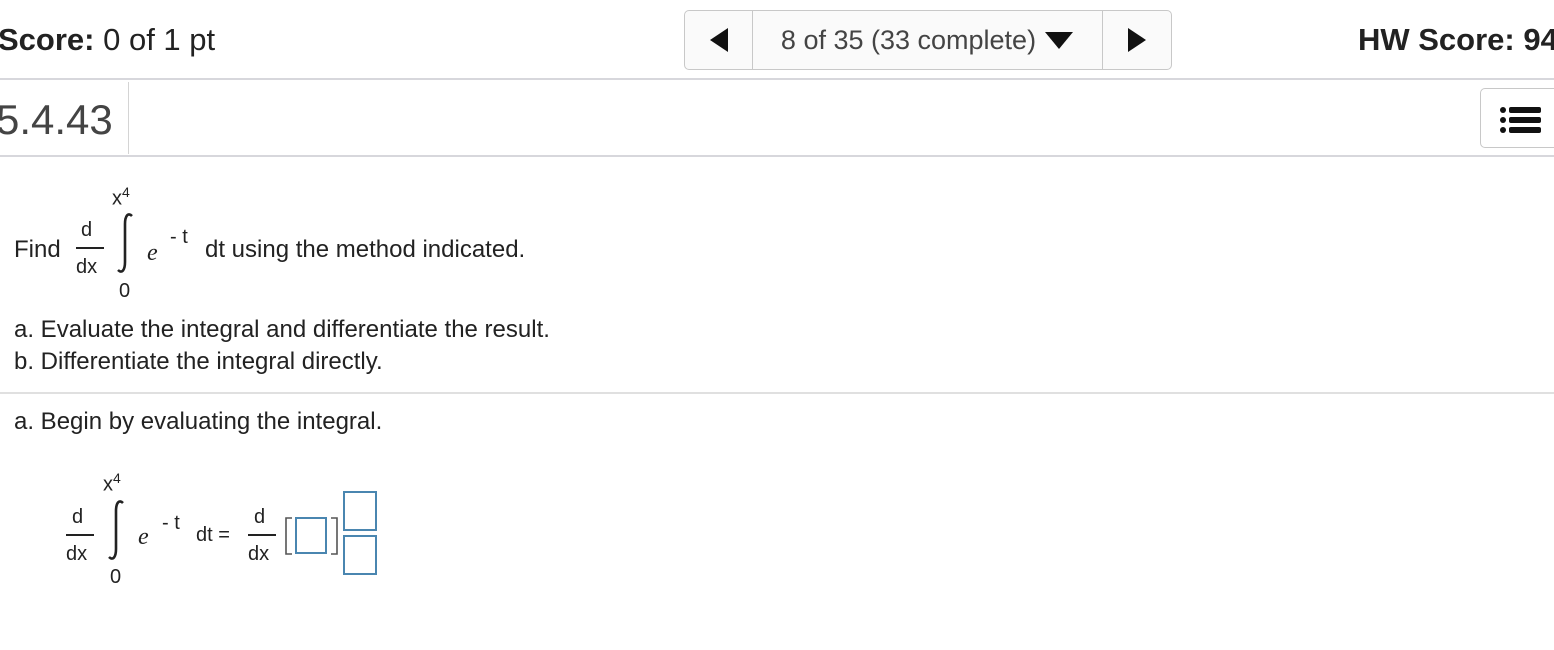 The height and width of the screenshot is (650, 1554). I want to click on score-value: 0 of 1 pt, so click(159, 39).